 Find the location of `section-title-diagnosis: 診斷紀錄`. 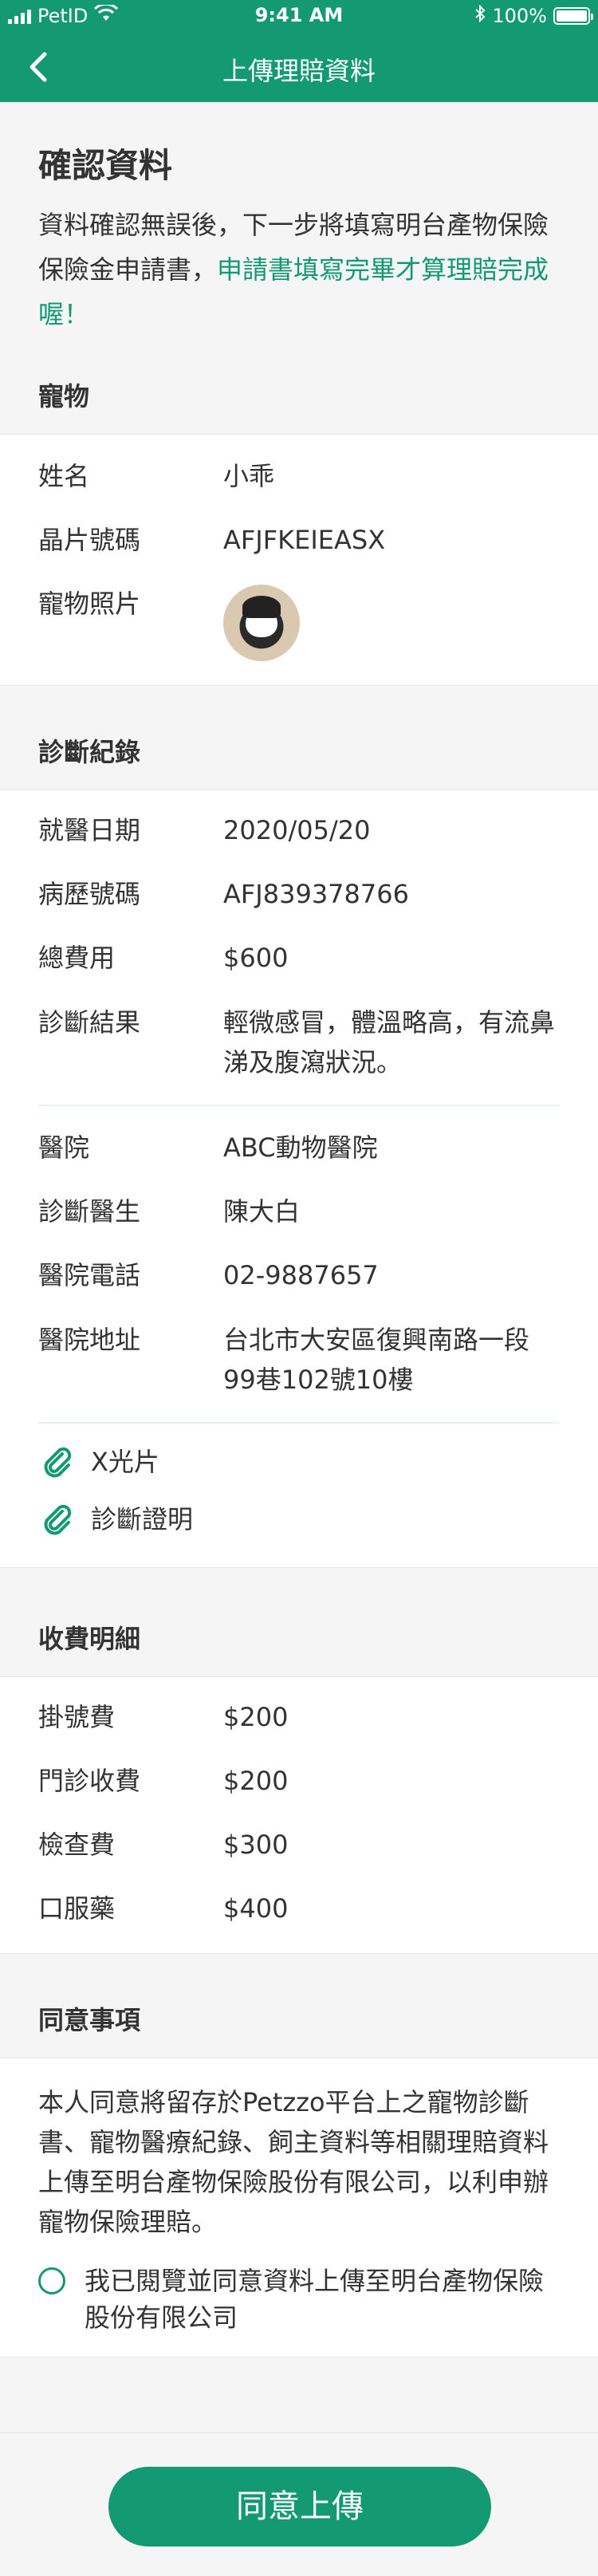

section-title-diagnosis: 診斷紀錄 is located at coordinates (299, 752).